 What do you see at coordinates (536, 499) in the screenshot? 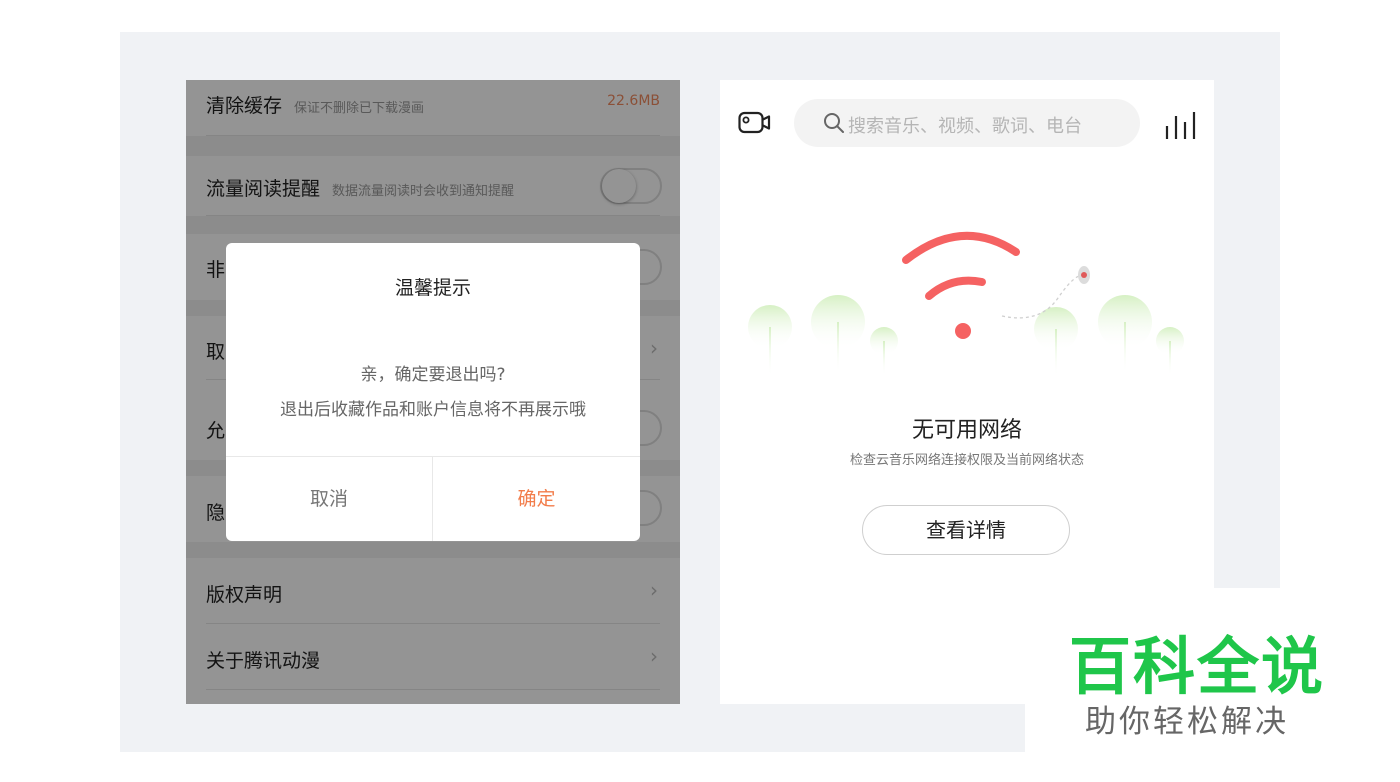
I see `confirm-button: 确定` at bounding box center [536, 499].